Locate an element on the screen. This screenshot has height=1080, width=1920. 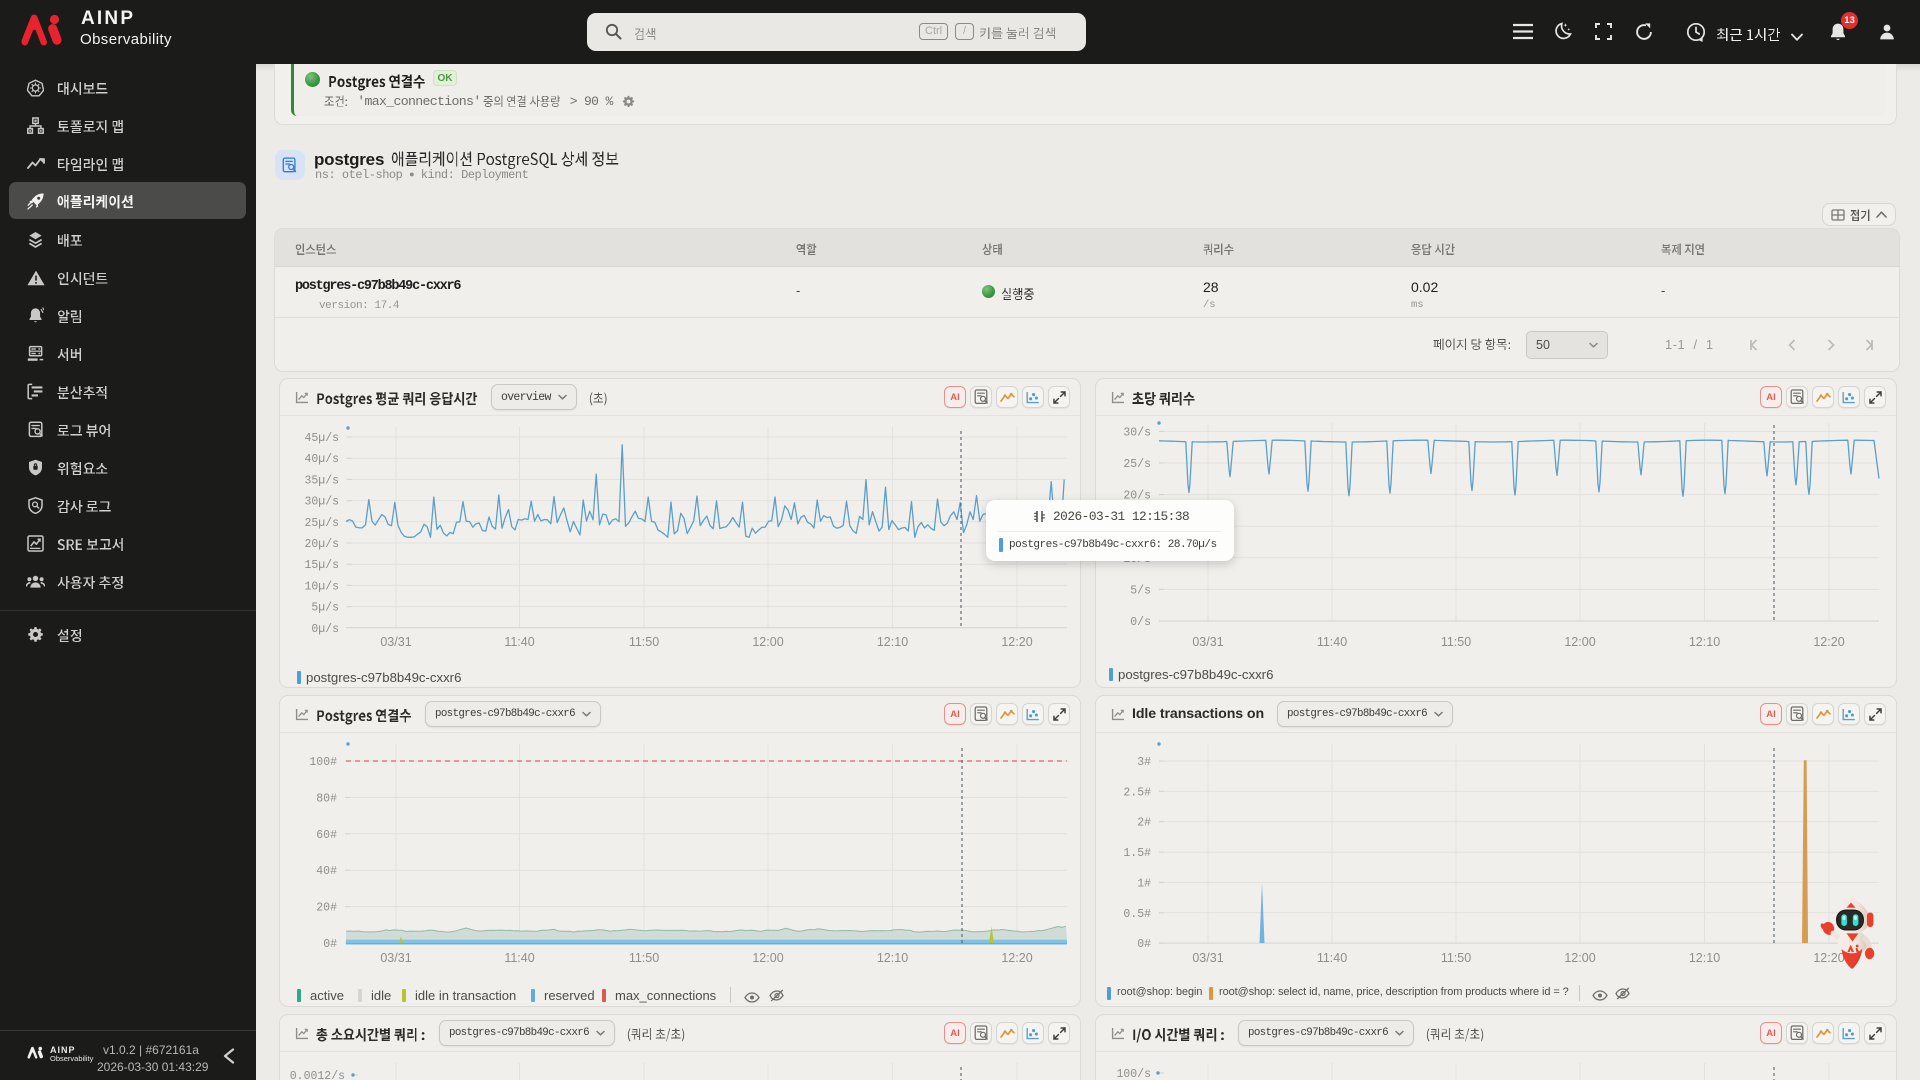
svg-text: 2# is located at coordinates (1144, 823).